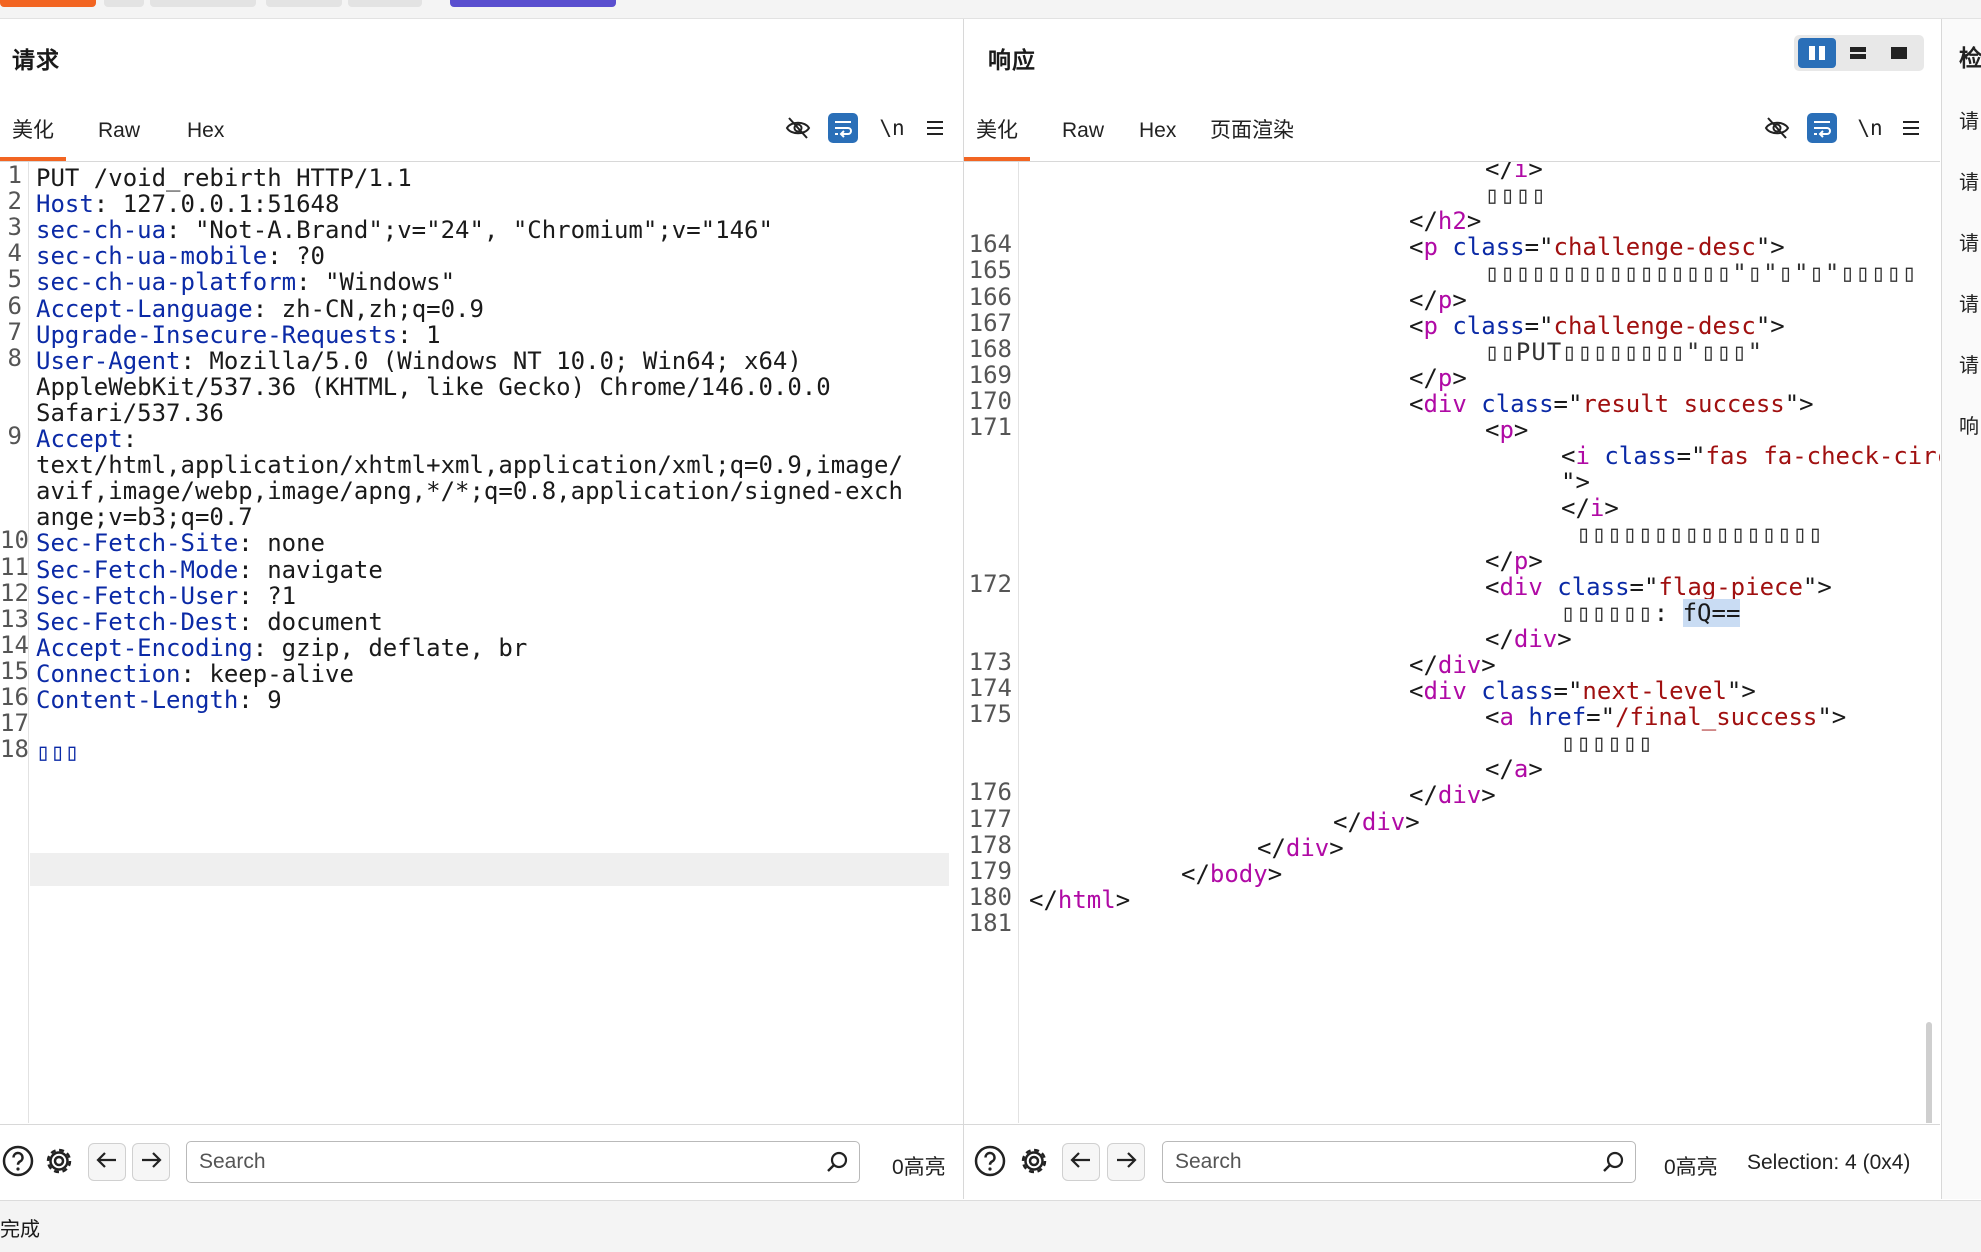 The image size is (1981, 1252). I want to click on code-line: <p>, so click(1506, 430).